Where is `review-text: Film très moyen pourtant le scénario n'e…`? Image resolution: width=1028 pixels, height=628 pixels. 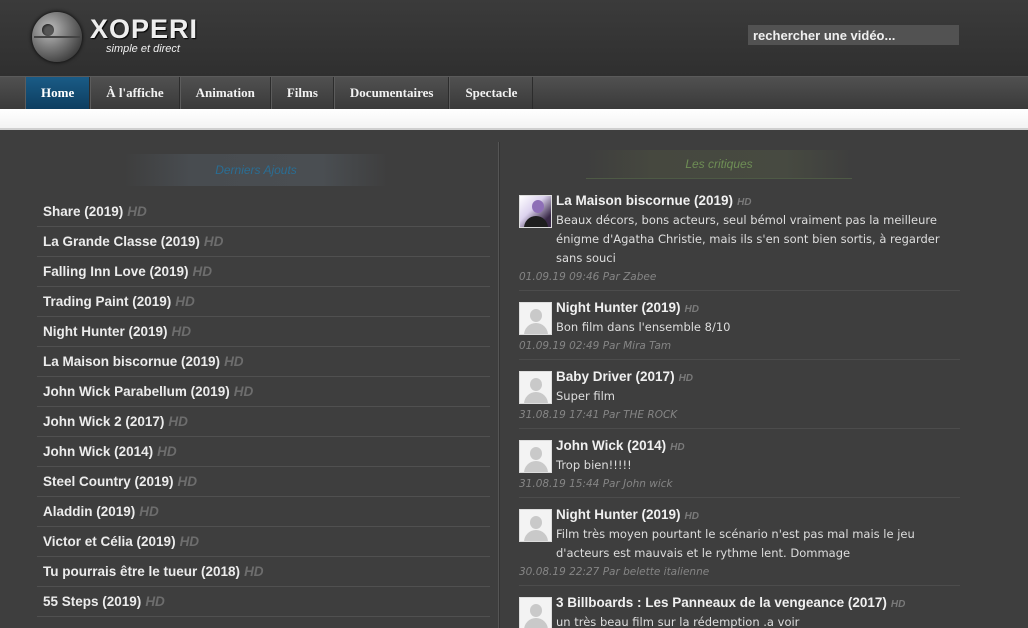
review-text: Film très moyen pourtant le scénario n'e… is located at coordinates (735, 543).